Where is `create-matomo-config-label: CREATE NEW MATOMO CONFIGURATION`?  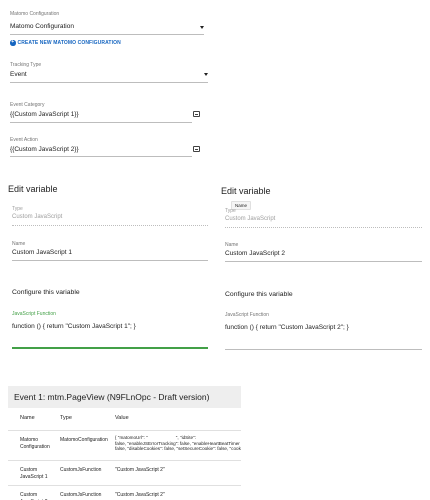 create-matomo-config-label: CREATE NEW MATOMO CONFIGURATION is located at coordinates (69, 43).